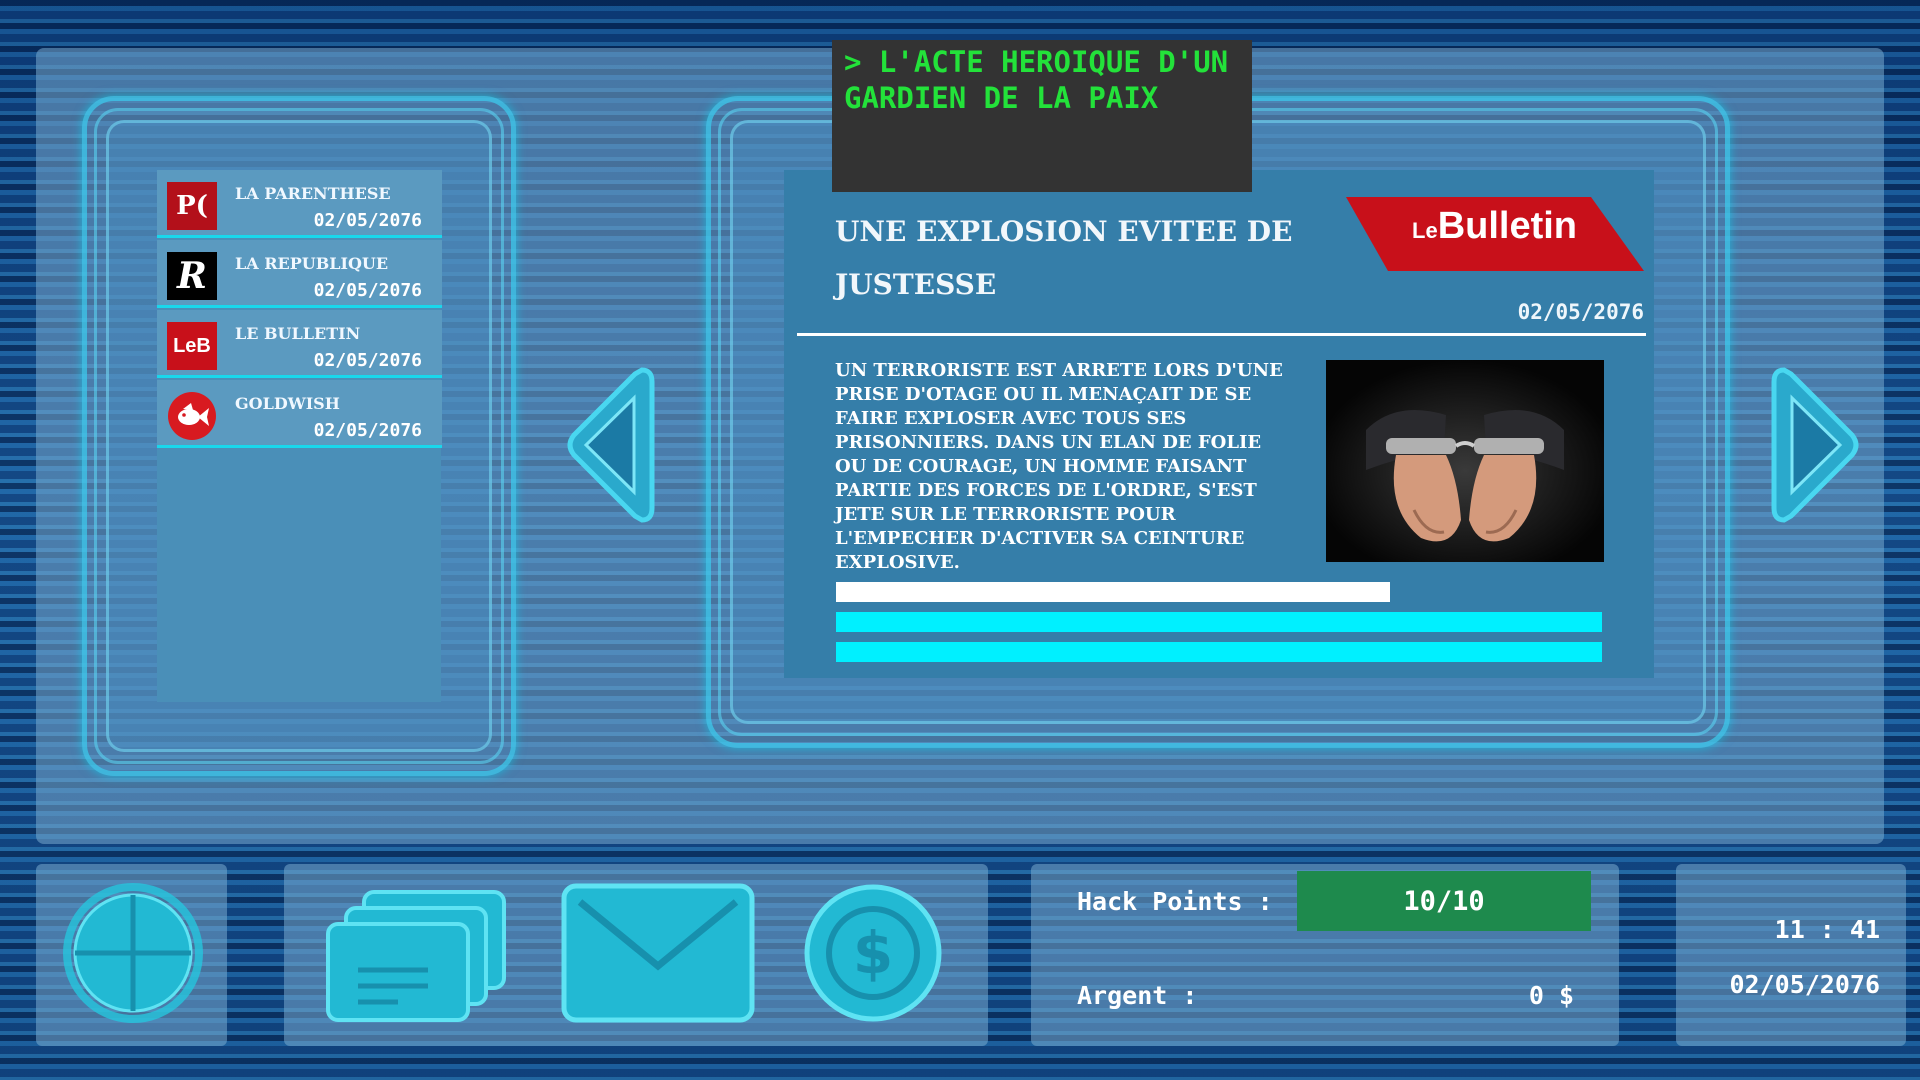  What do you see at coordinates (1580, 312) in the screenshot?
I see `article-date: 02/05/2076` at bounding box center [1580, 312].